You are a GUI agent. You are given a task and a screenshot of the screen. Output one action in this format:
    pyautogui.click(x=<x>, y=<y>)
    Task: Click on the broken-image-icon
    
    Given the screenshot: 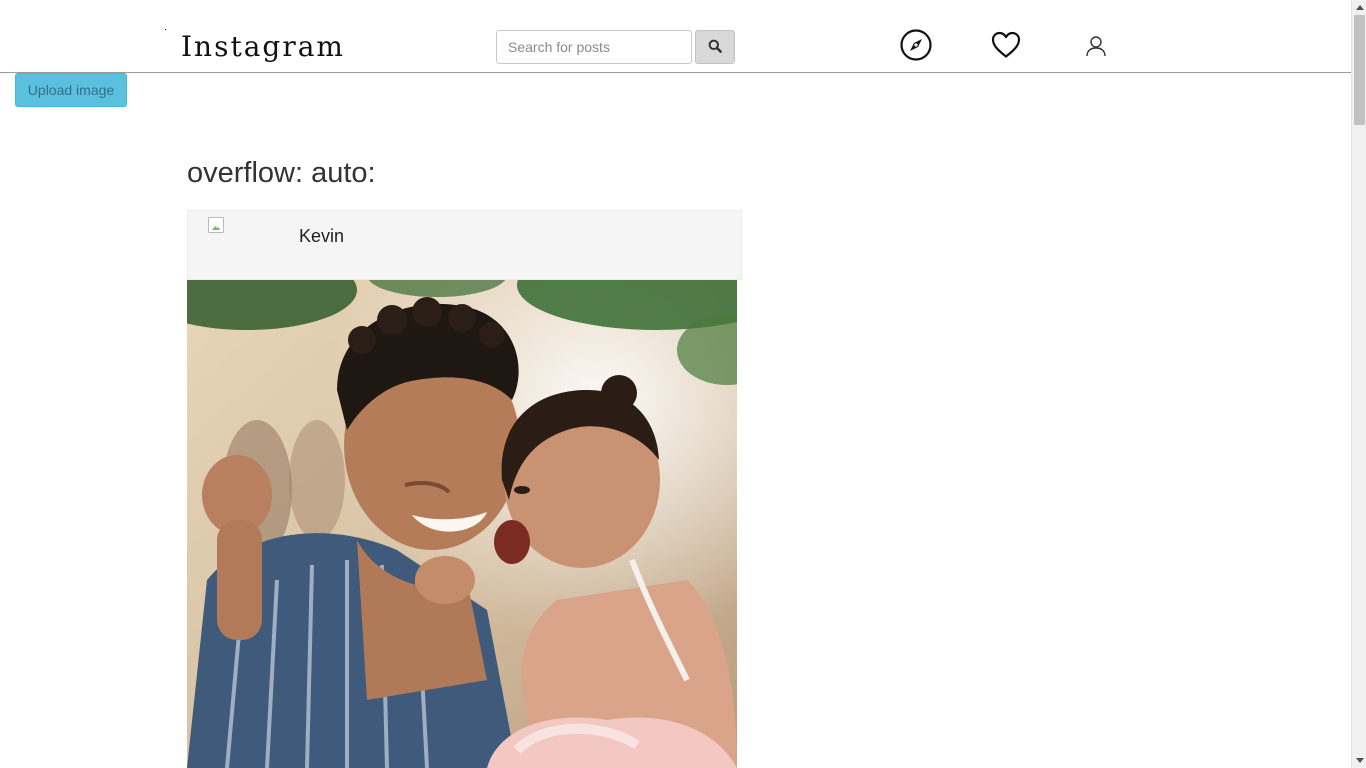 What is the action you would take?
    pyautogui.click(x=216, y=225)
    